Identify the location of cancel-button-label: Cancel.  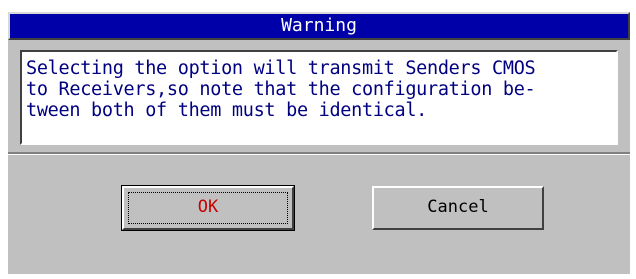
(458, 207).